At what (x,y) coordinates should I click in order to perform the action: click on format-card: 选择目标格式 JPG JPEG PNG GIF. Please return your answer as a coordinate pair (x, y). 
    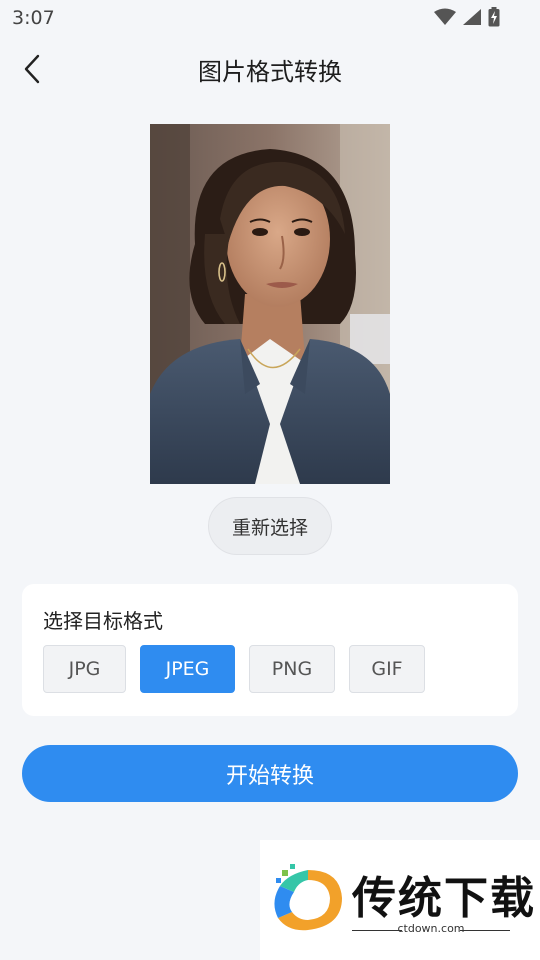
    Looking at the image, I should click on (270, 650).